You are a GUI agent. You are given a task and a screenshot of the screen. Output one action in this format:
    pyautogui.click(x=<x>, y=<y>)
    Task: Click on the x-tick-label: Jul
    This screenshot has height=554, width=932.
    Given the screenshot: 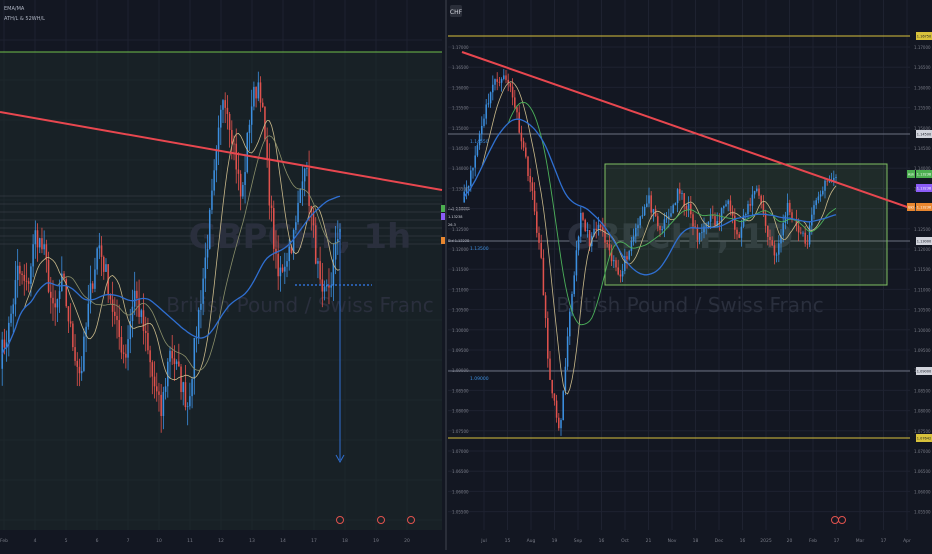 What is the action you would take?
    pyautogui.click(x=483, y=541)
    